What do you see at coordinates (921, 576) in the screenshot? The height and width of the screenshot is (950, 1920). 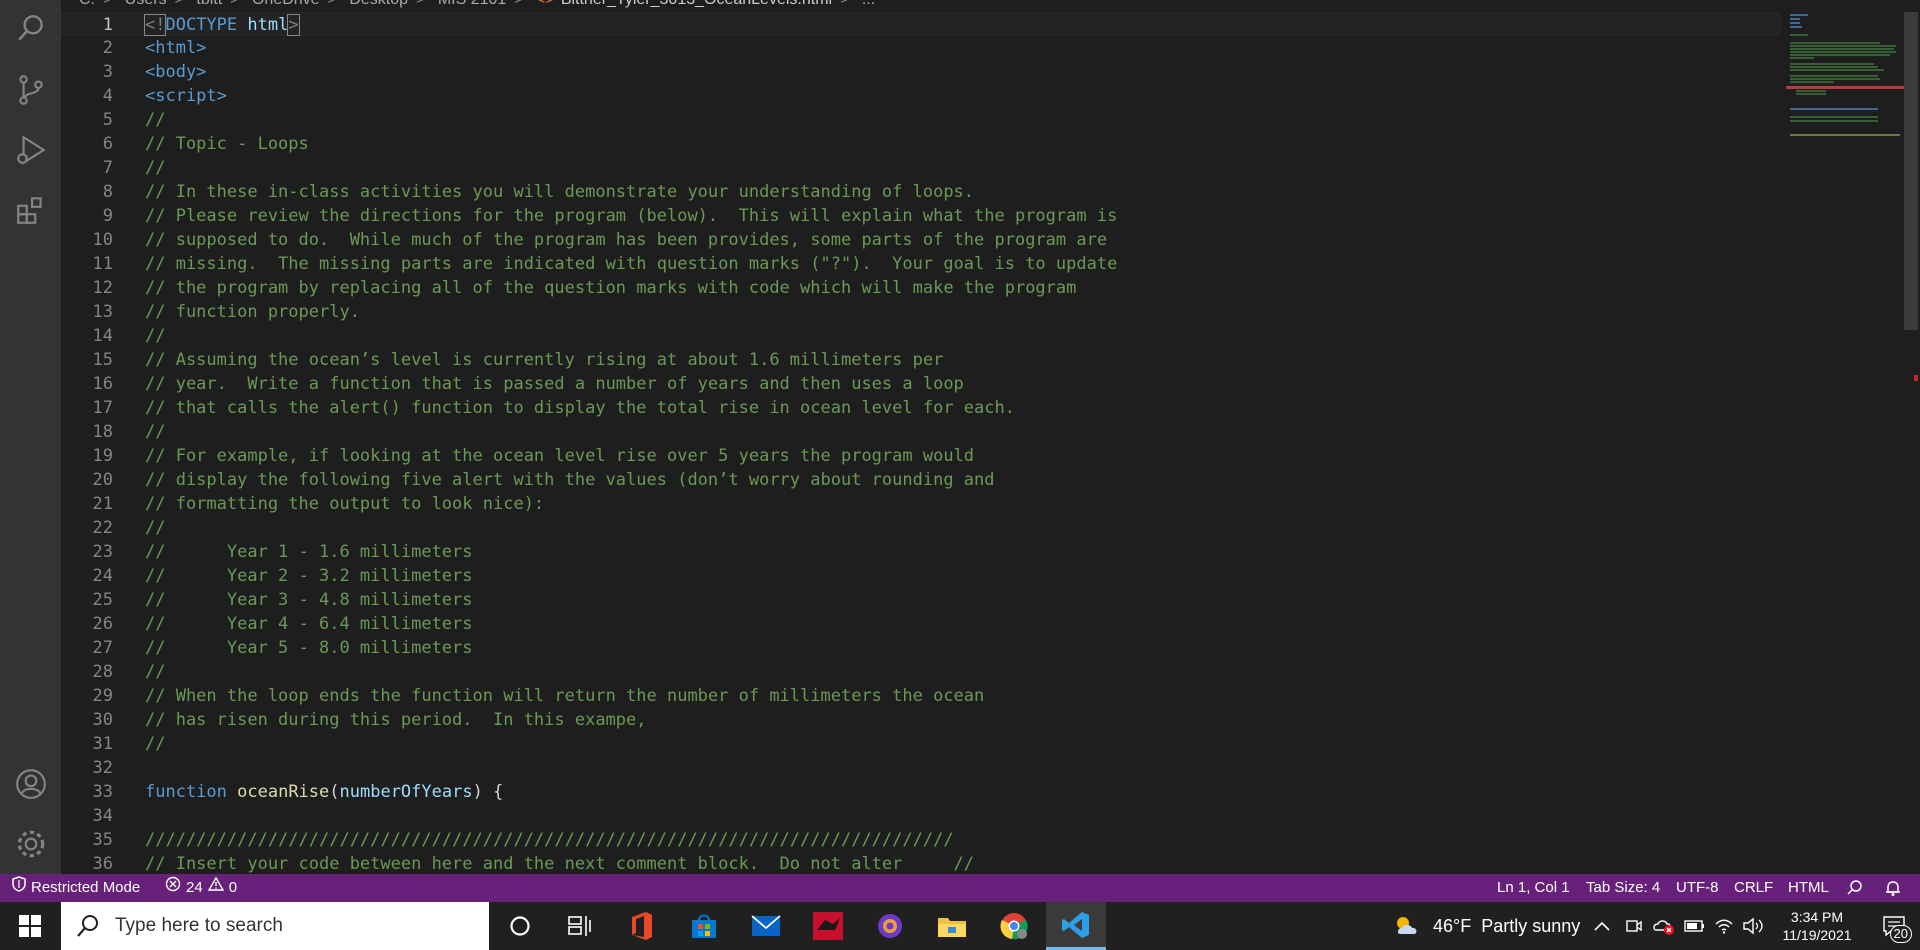 I see `code-line: 24 // Year 2 - 3.2 millimeters` at bounding box center [921, 576].